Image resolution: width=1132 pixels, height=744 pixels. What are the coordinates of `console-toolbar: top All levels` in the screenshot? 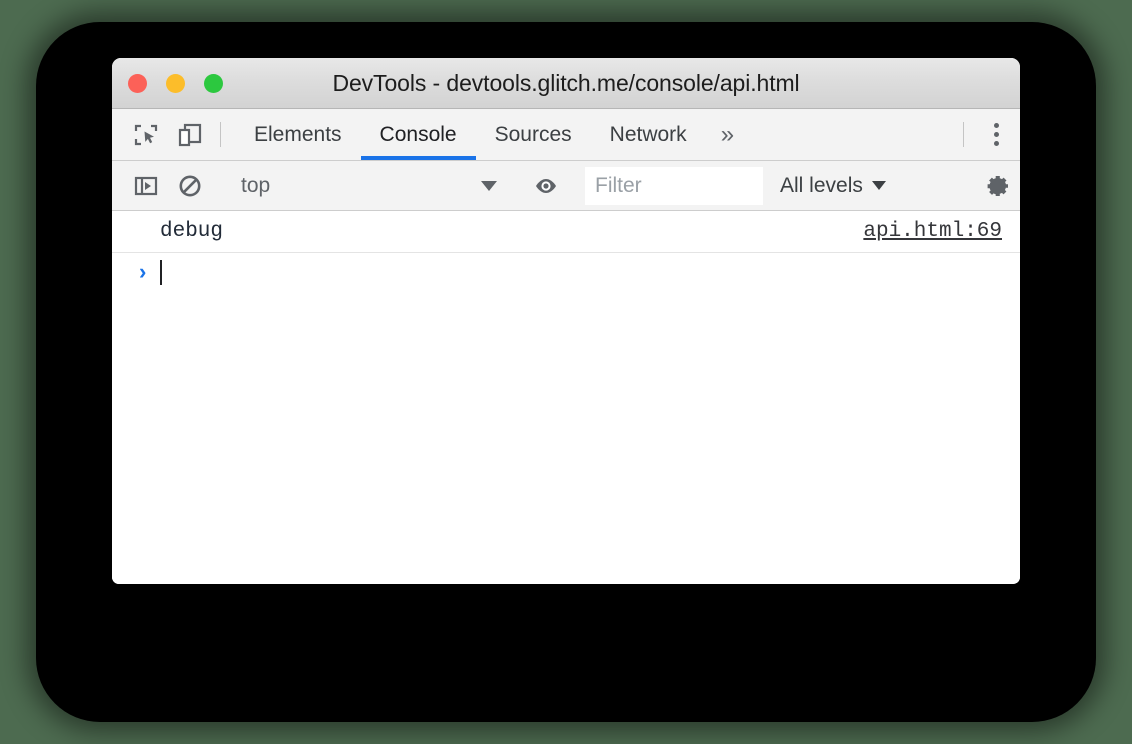 It's located at (566, 186).